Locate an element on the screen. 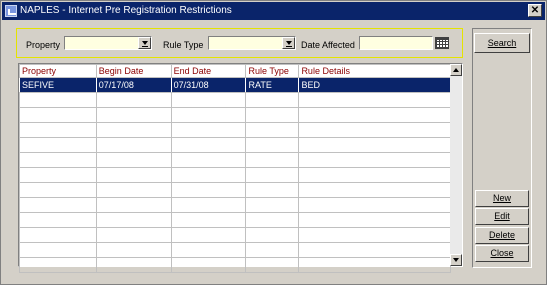 This screenshot has height=285, width=547. cell-rule-type: RATE is located at coordinates (272, 85).